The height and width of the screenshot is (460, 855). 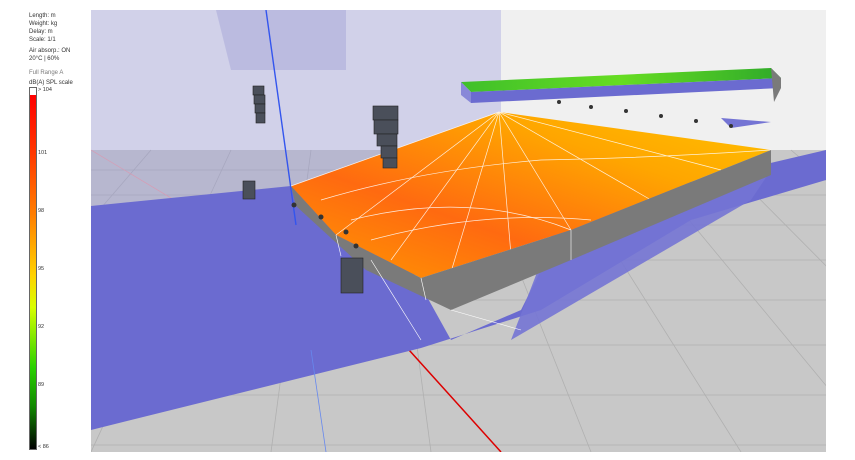 What do you see at coordinates (281, 40) in the screenshot?
I see `vertical-plane-top` at bounding box center [281, 40].